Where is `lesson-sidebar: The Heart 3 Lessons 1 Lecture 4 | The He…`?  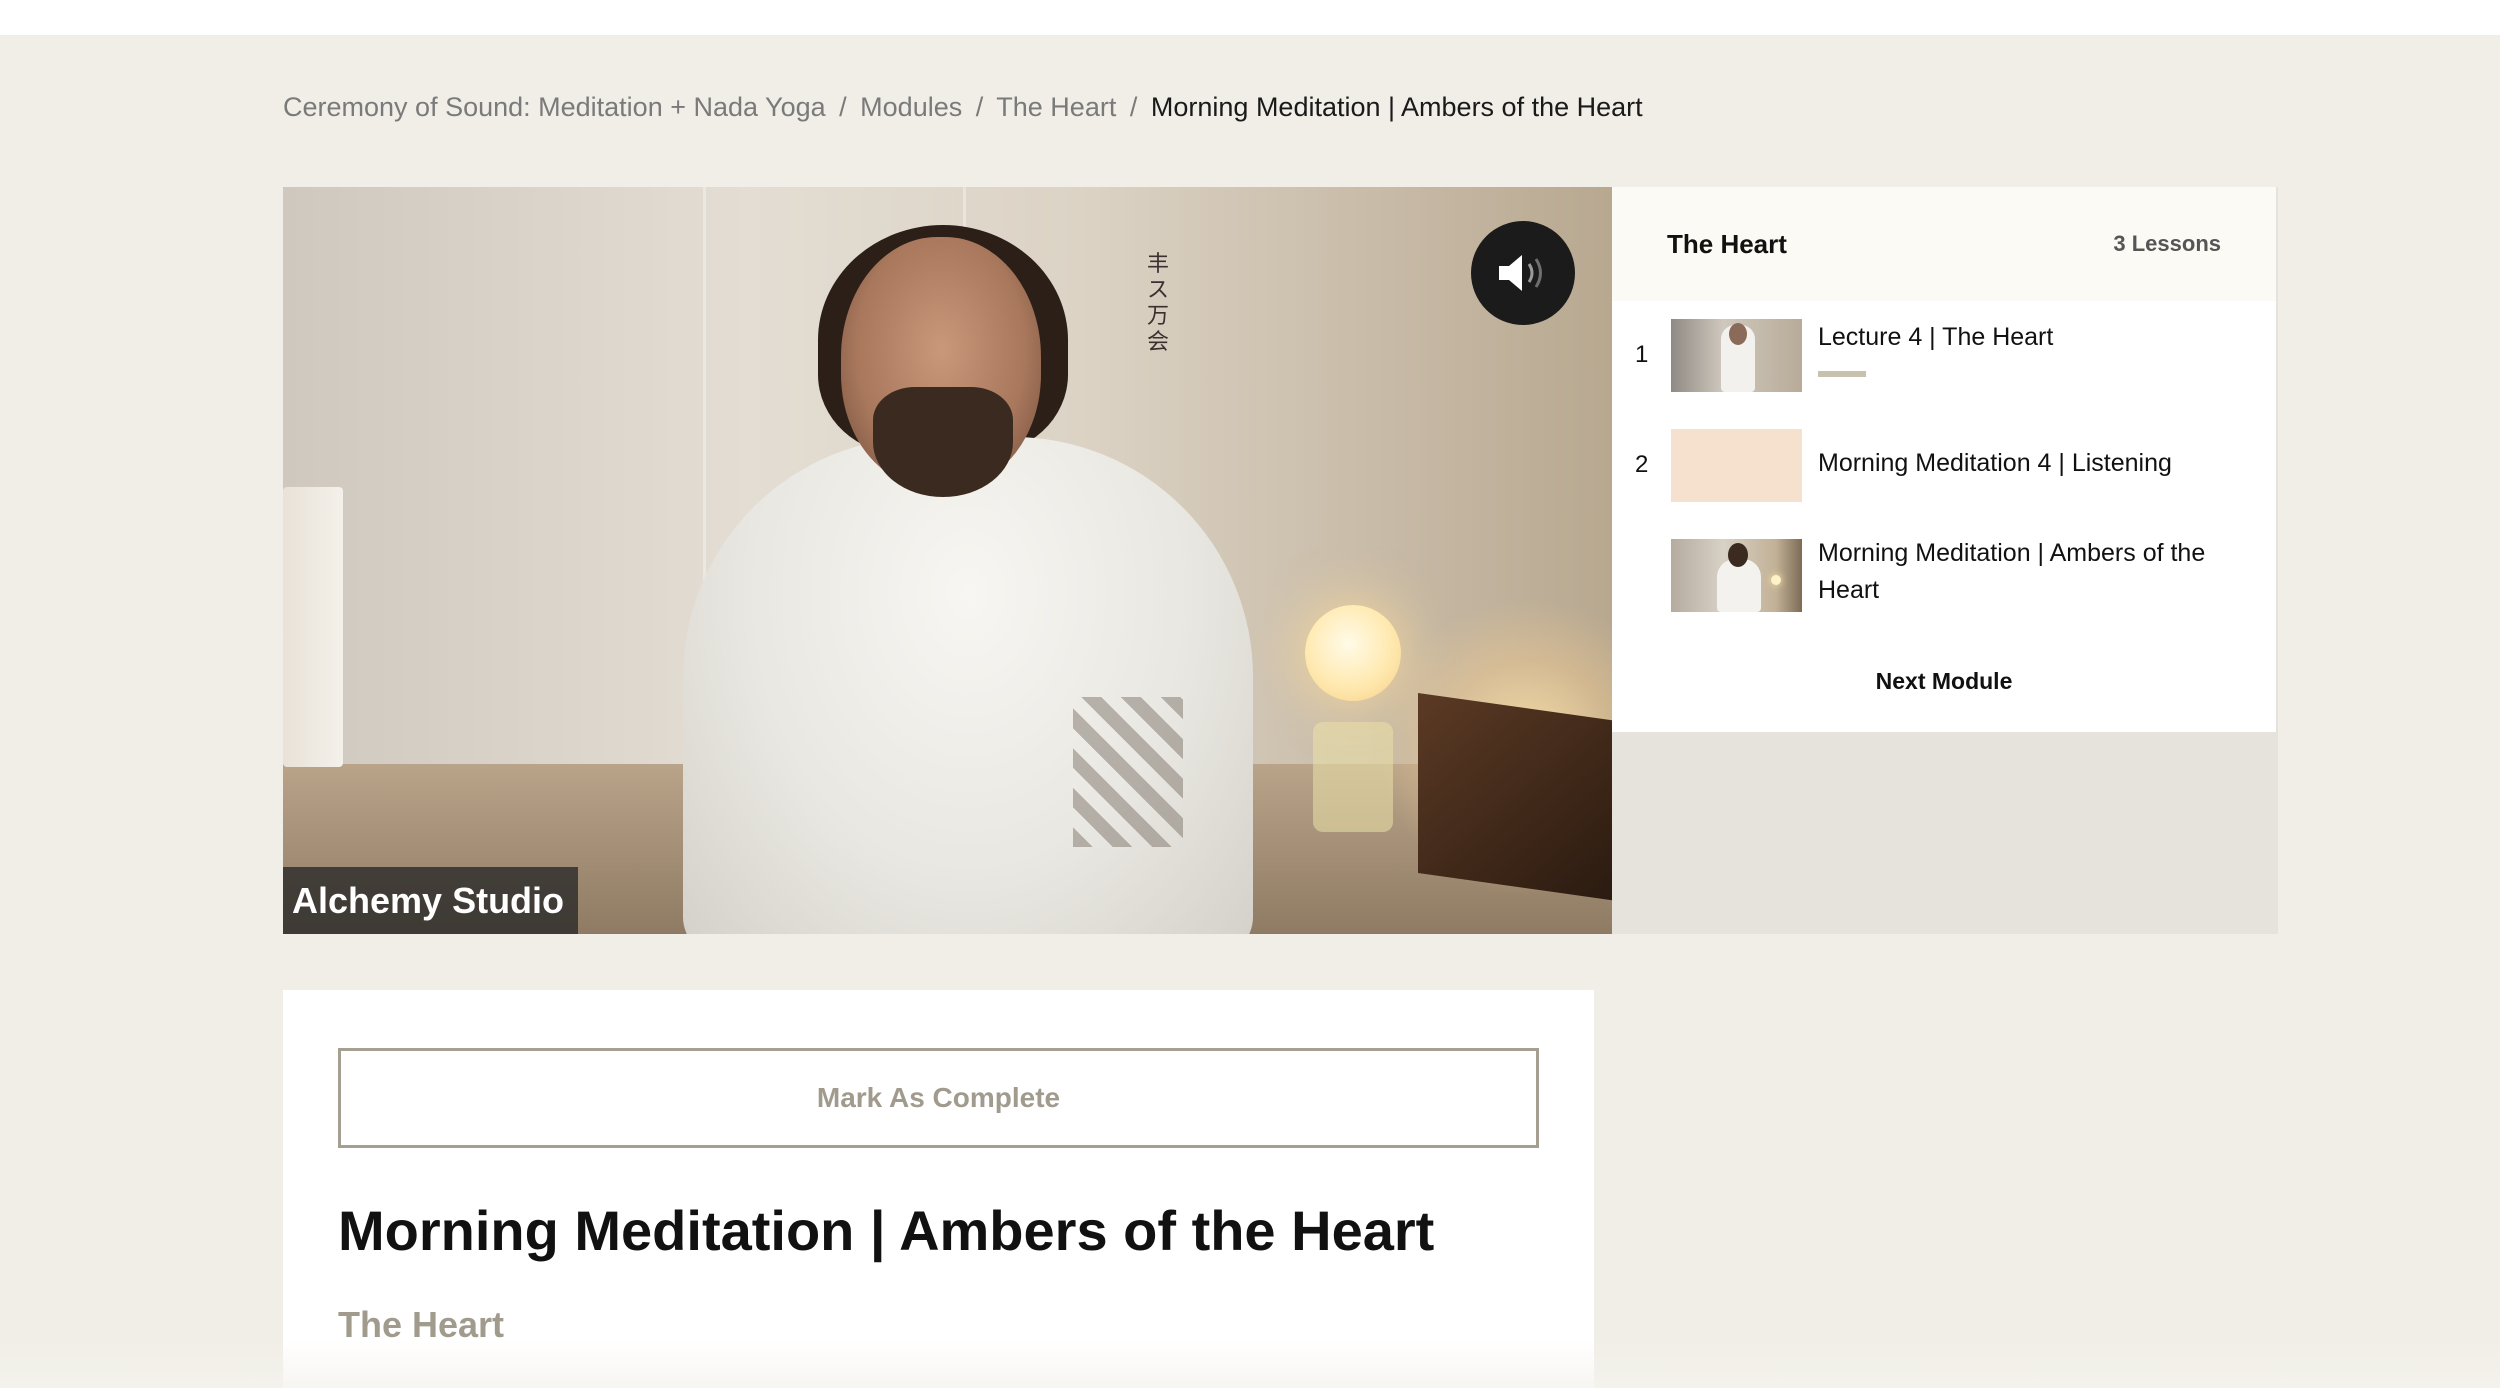 lesson-sidebar: The Heart 3 Lessons 1 Lecture 4 | The He… is located at coordinates (1944, 459).